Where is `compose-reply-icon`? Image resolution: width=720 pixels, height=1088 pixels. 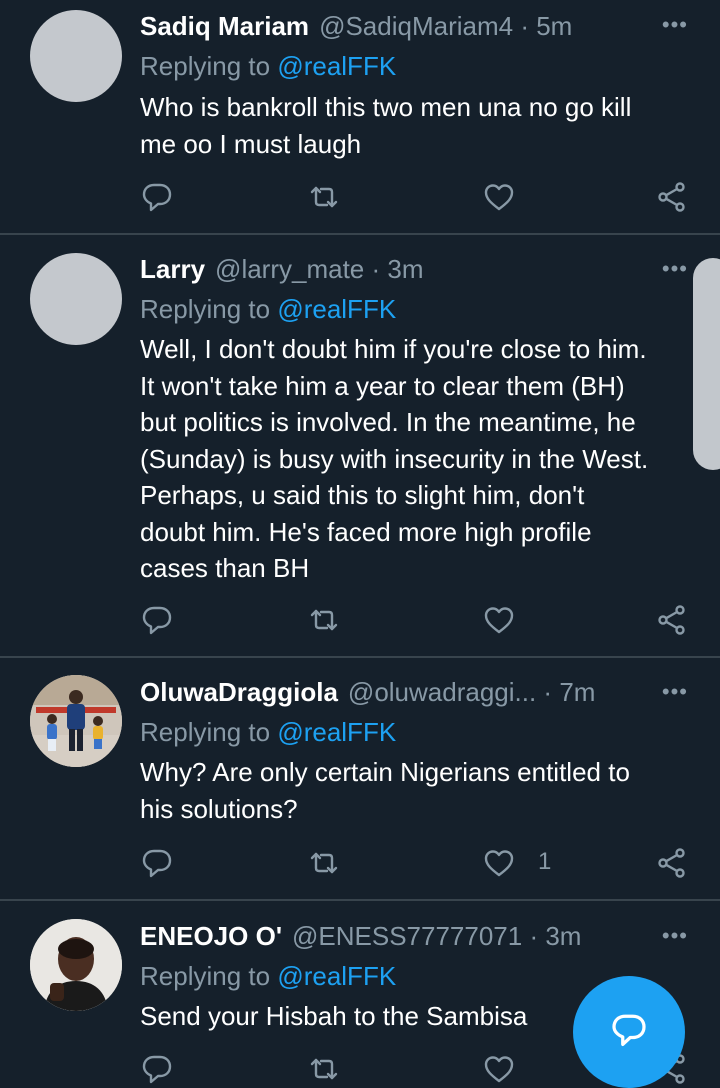
compose-reply-icon is located at coordinates (629, 1032).